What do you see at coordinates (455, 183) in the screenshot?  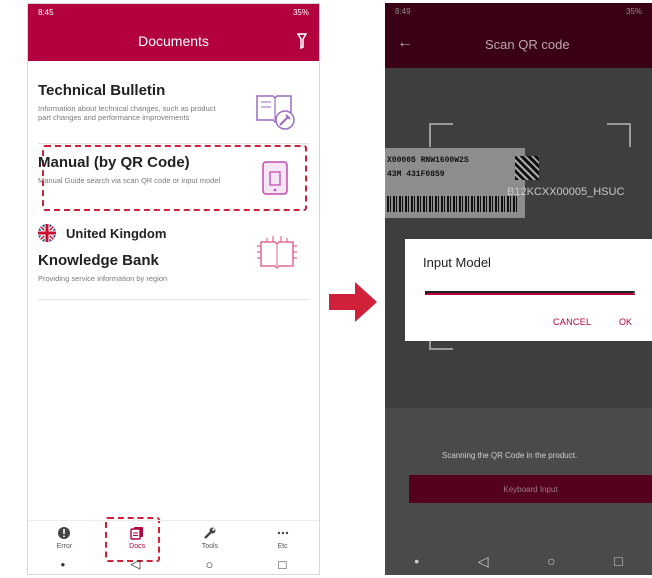 I see `product-label: X00005 RNW1600W2S 43M 431F0859` at bounding box center [455, 183].